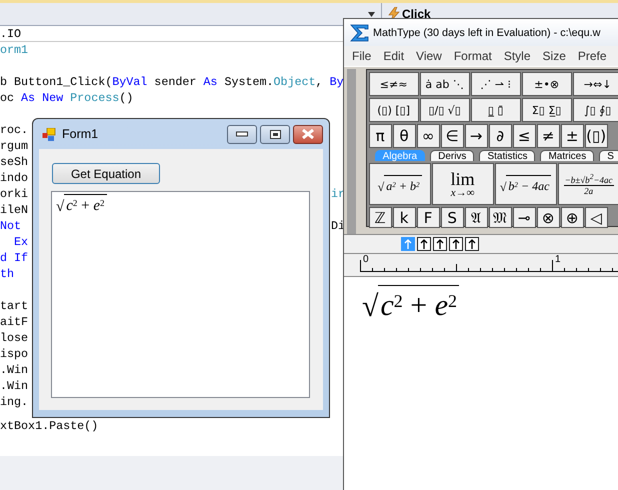 This screenshot has height=490, width=618. What do you see at coordinates (416, 14) in the screenshot?
I see `member-dropdown: Click` at bounding box center [416, 14].